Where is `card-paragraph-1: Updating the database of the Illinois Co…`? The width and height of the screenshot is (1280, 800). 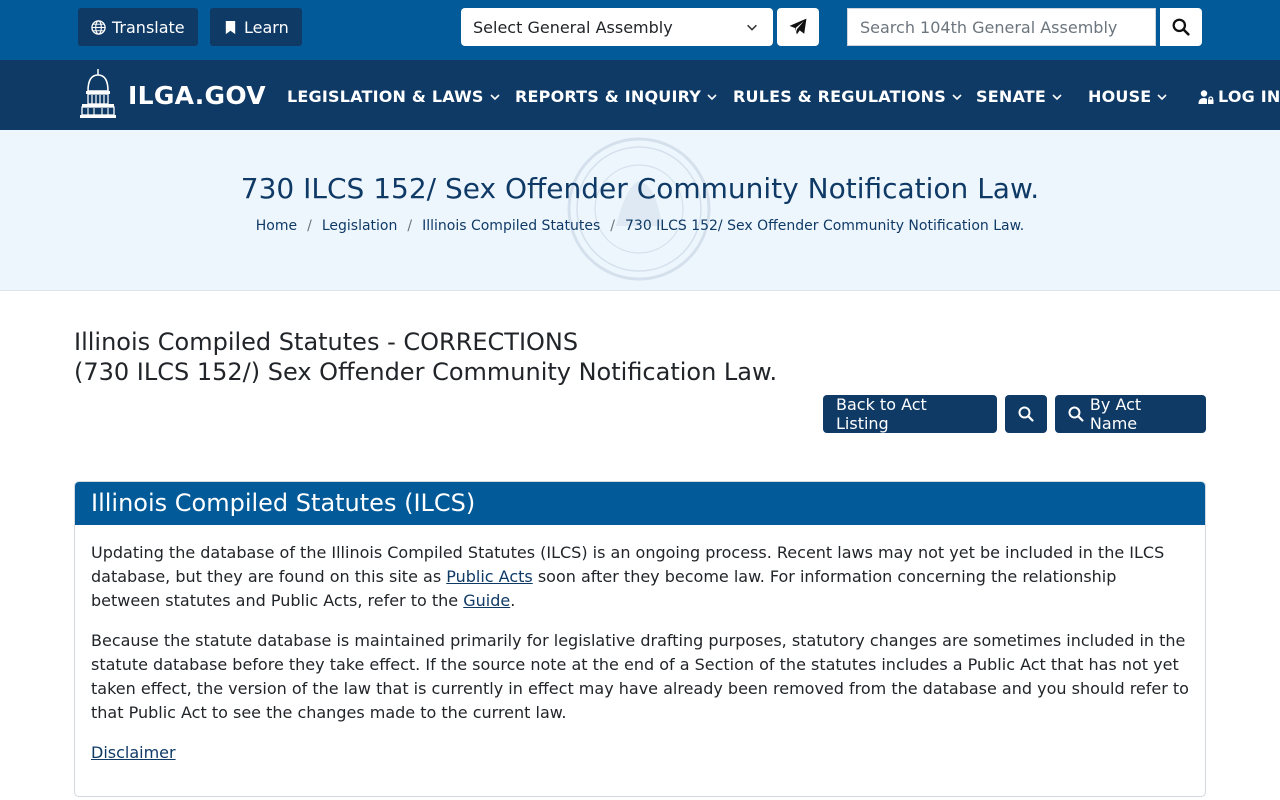 card-paragraph-1: Updating the database of the Illinois Co… is located at coordinates (640, 577).